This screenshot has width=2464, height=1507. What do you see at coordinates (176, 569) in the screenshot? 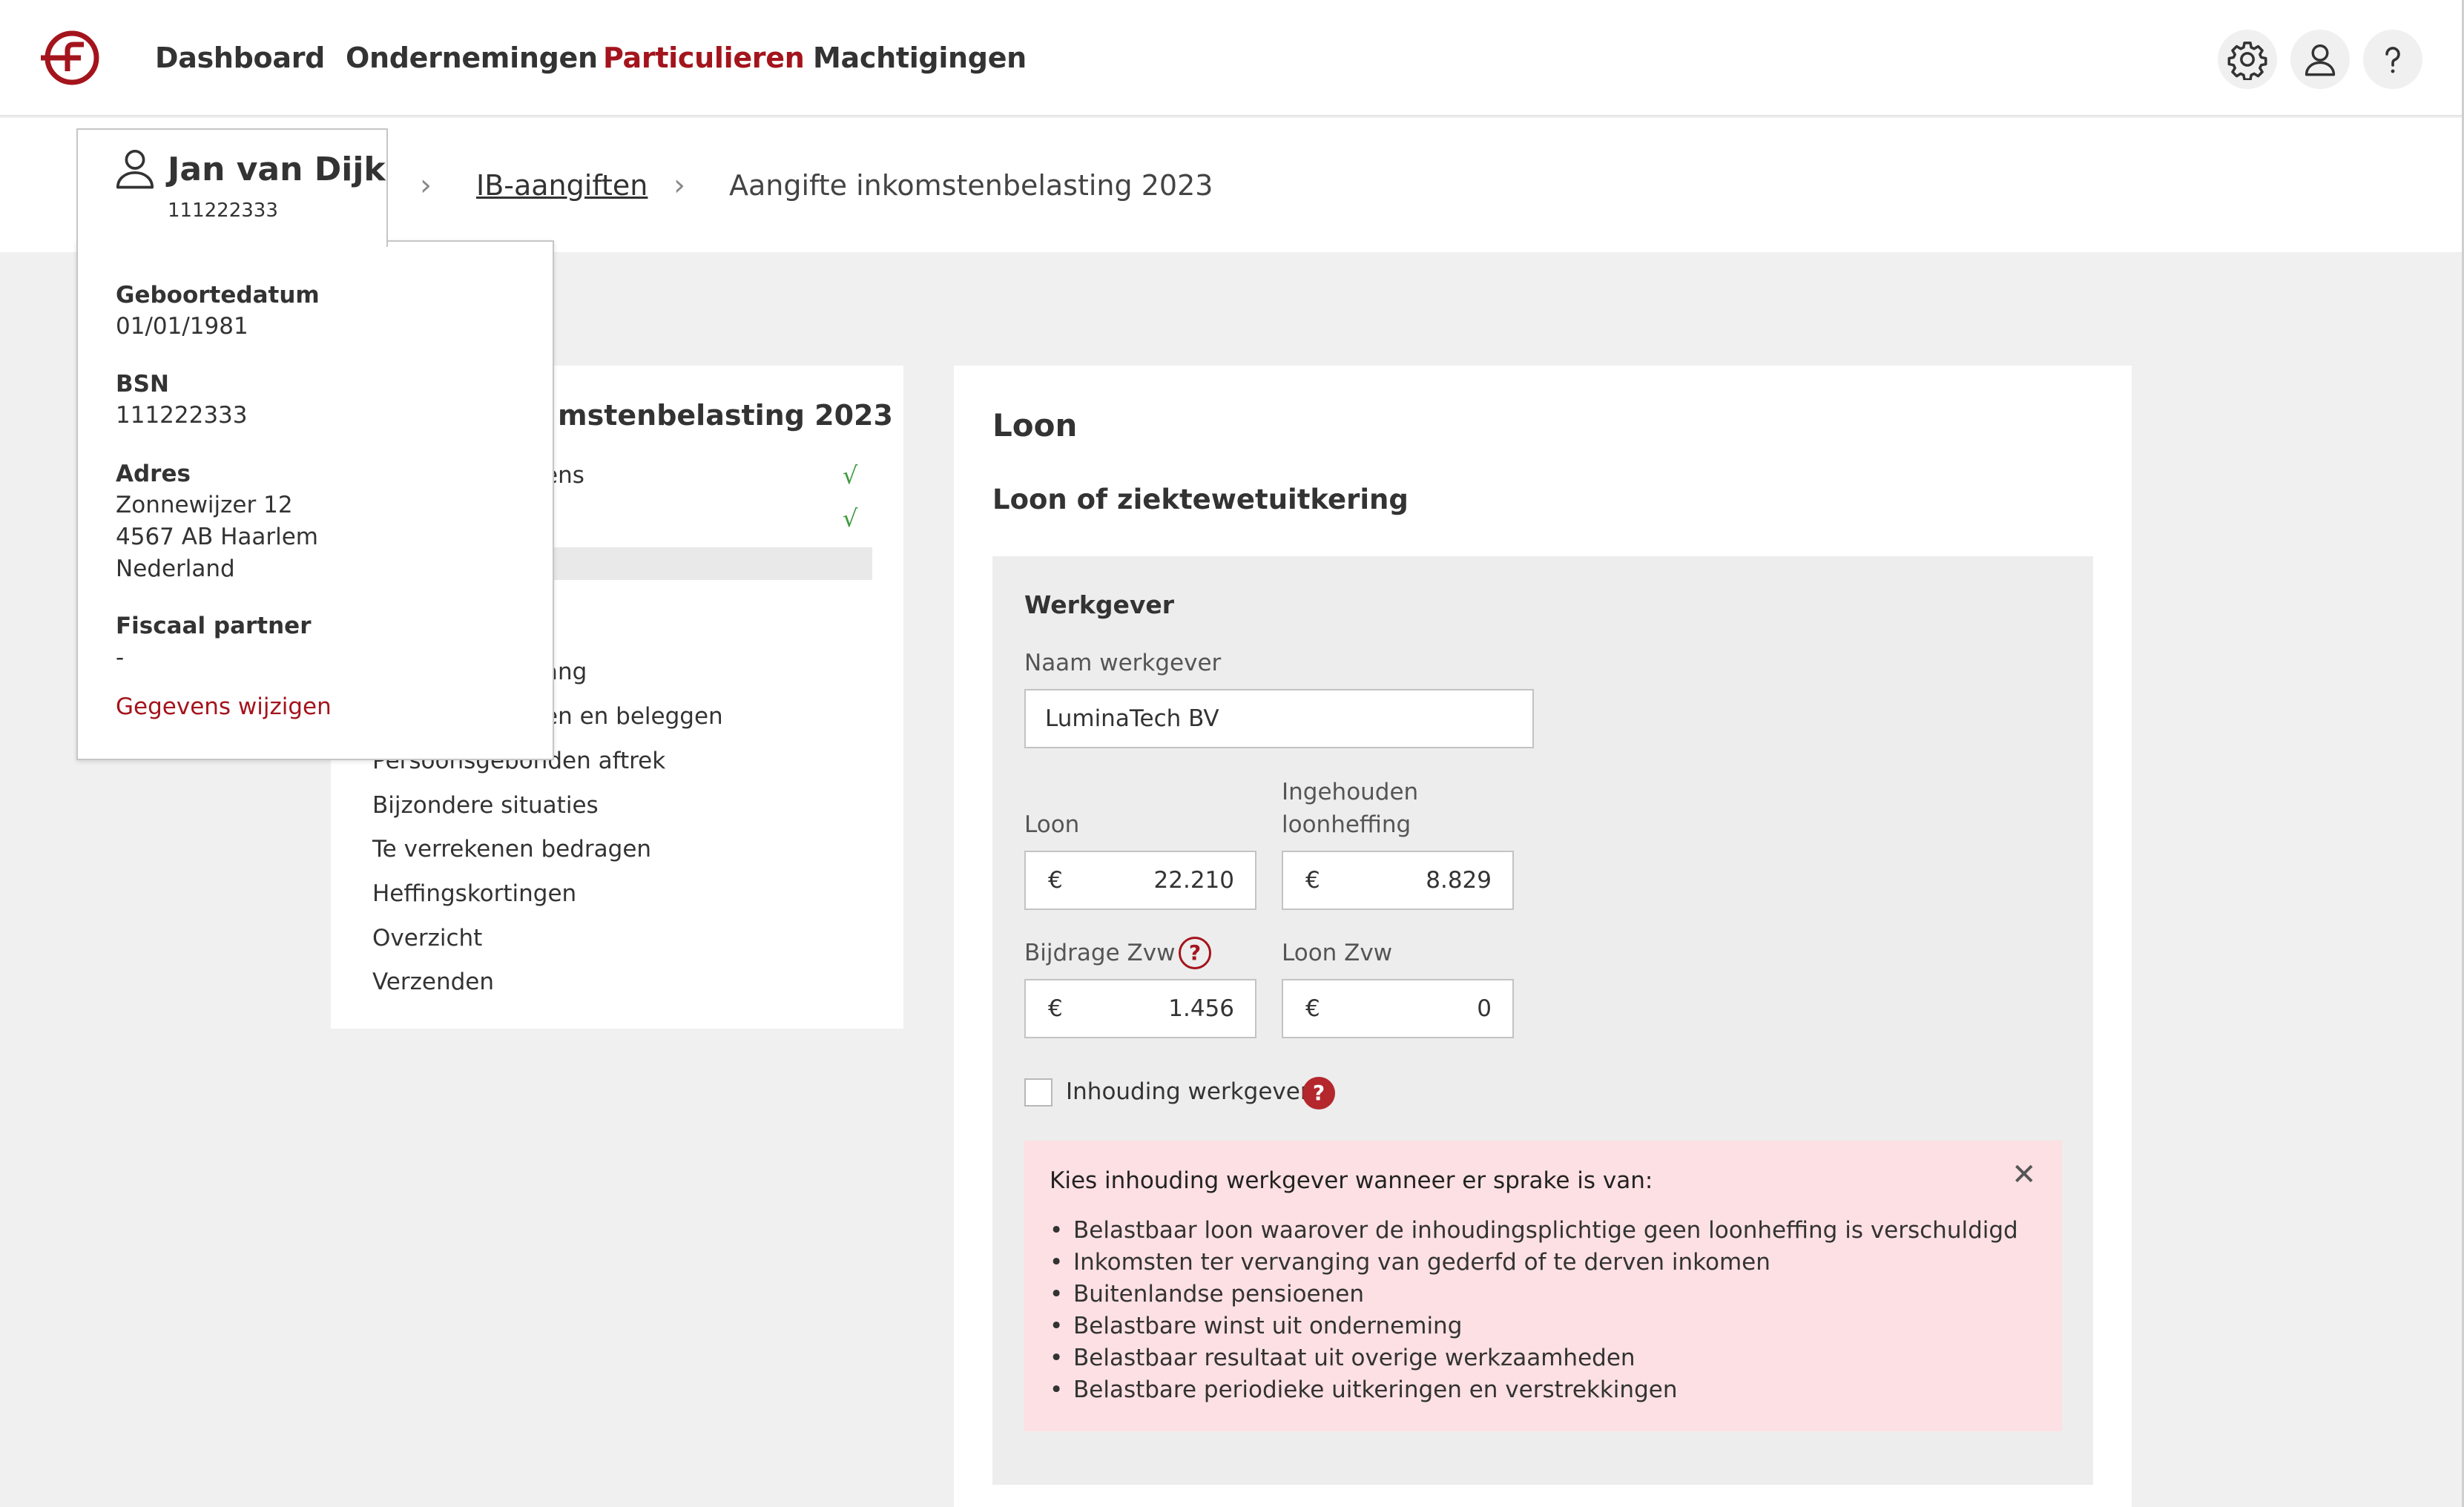
I see `address-line: Nederland` at bounding box center [176, 569].